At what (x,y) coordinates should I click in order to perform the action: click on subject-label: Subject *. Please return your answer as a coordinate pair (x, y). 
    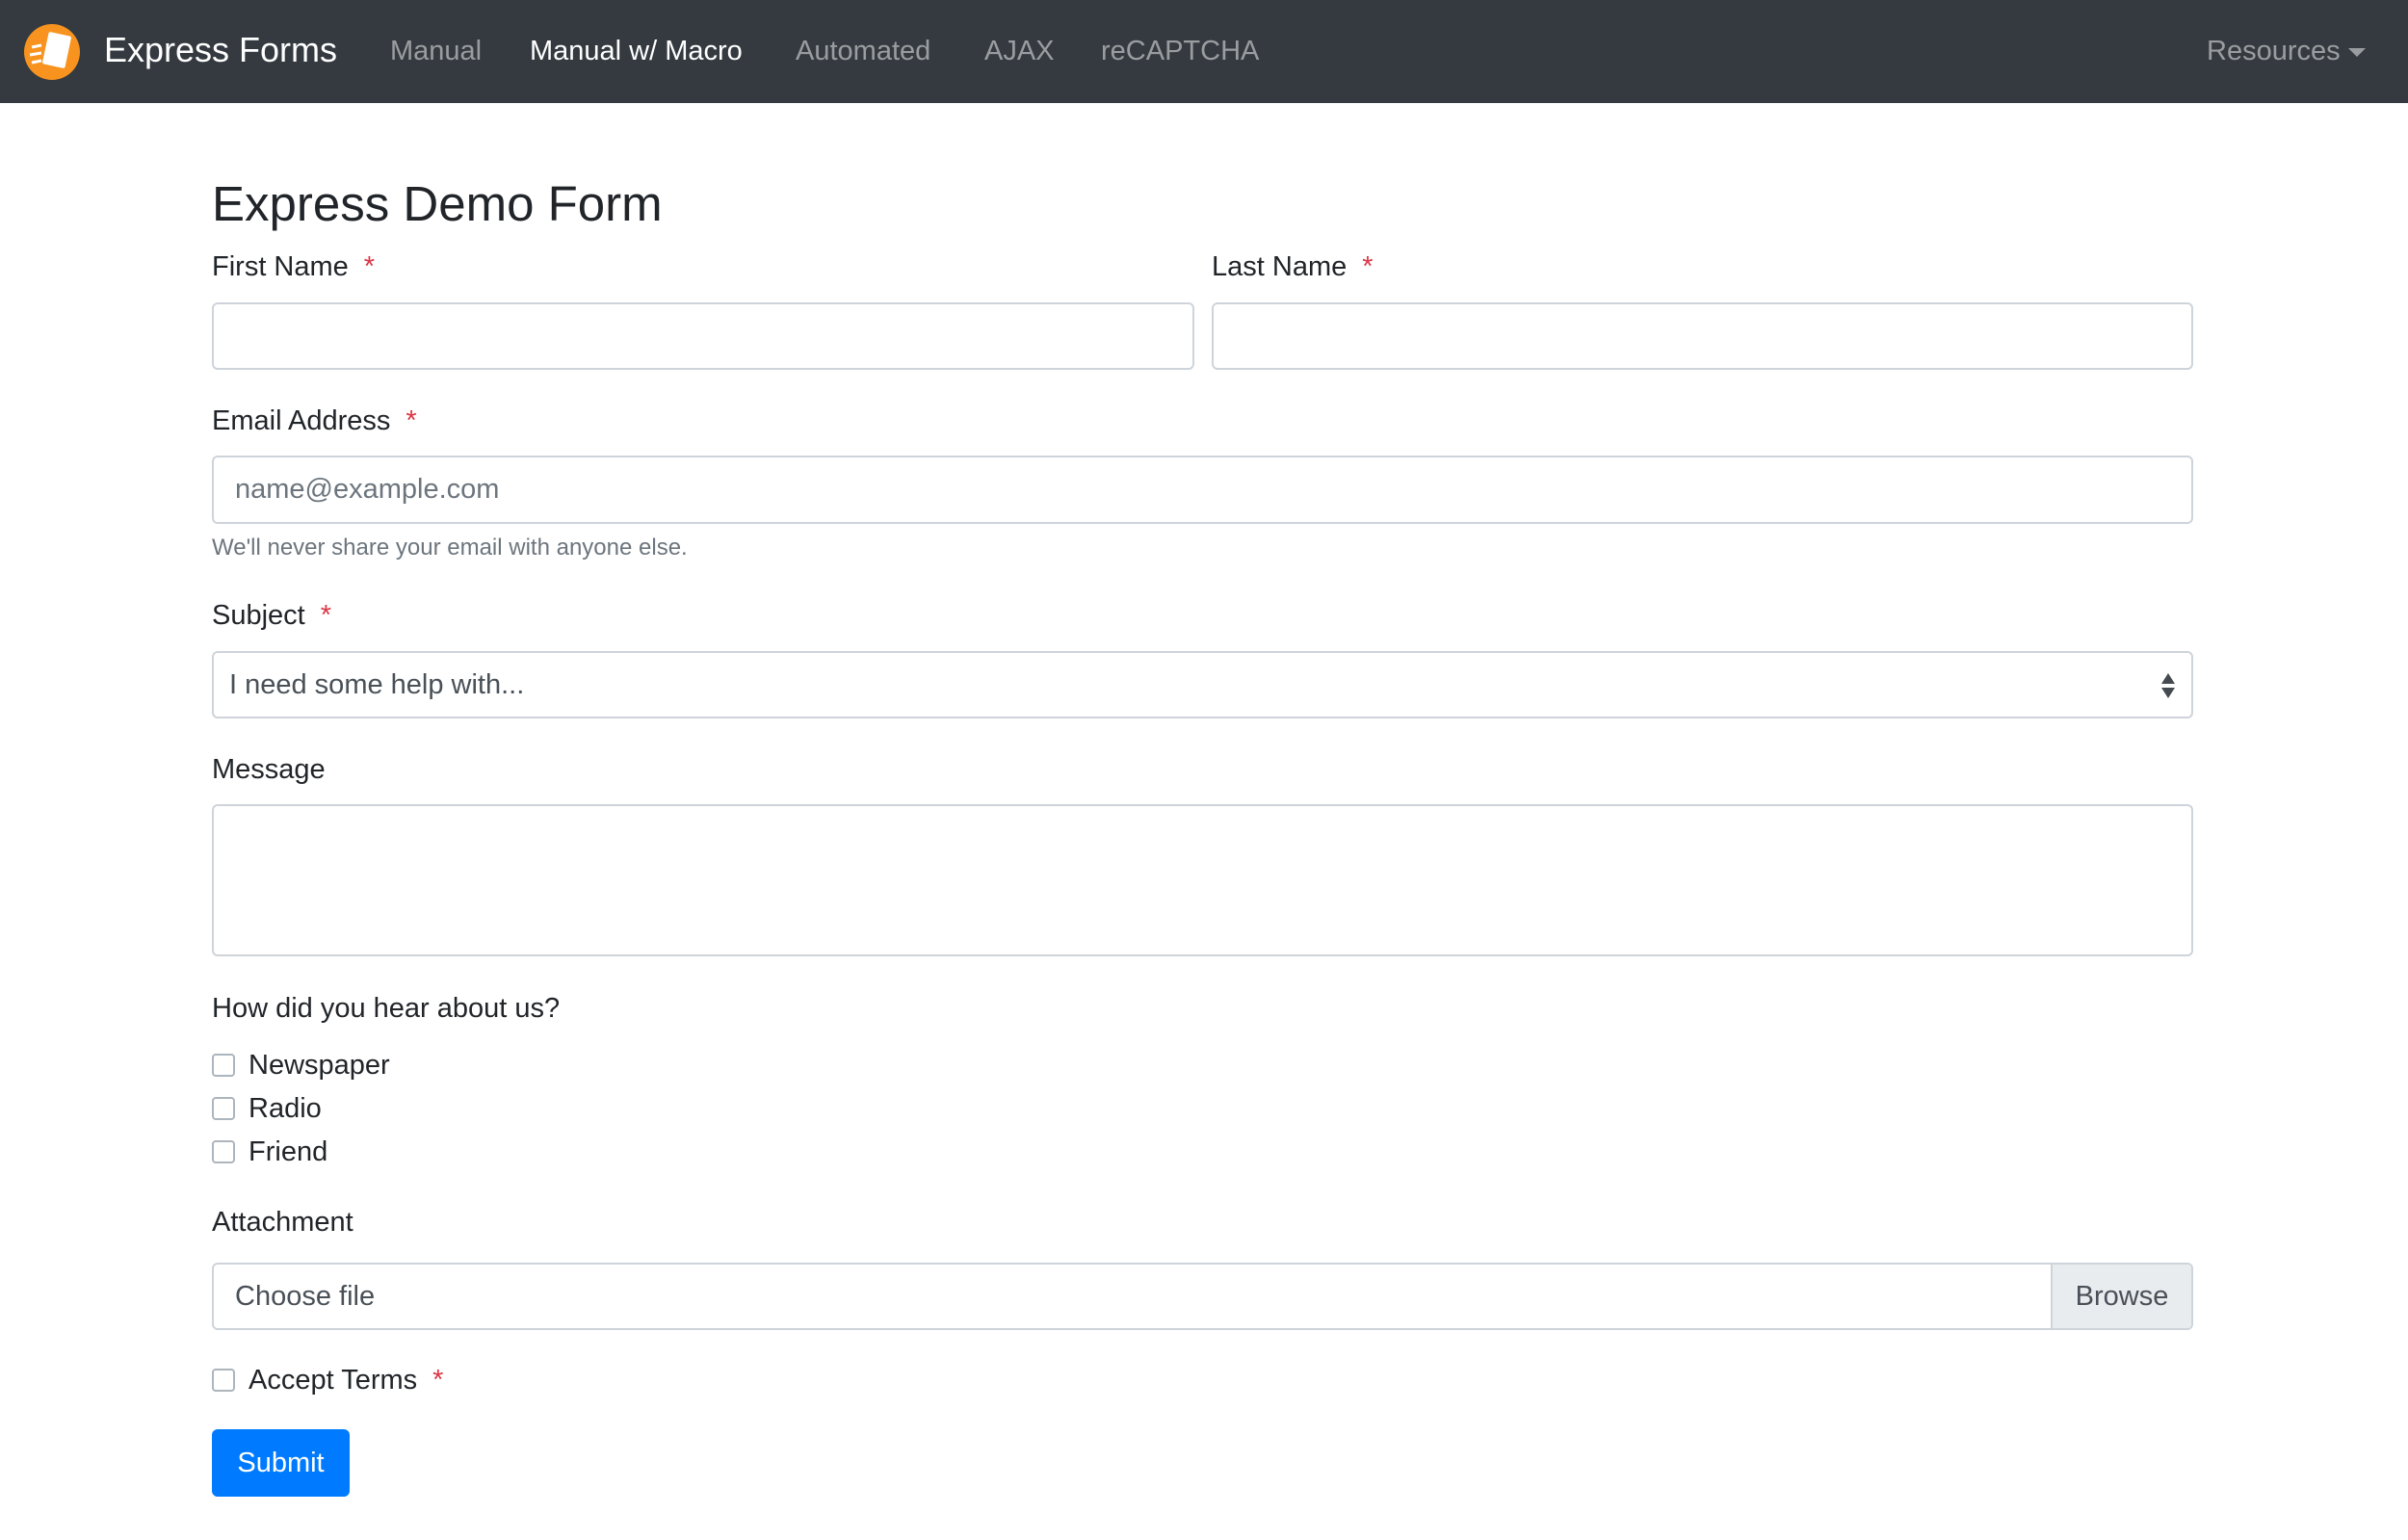
    Looking at the image, I should click on (272, 615).